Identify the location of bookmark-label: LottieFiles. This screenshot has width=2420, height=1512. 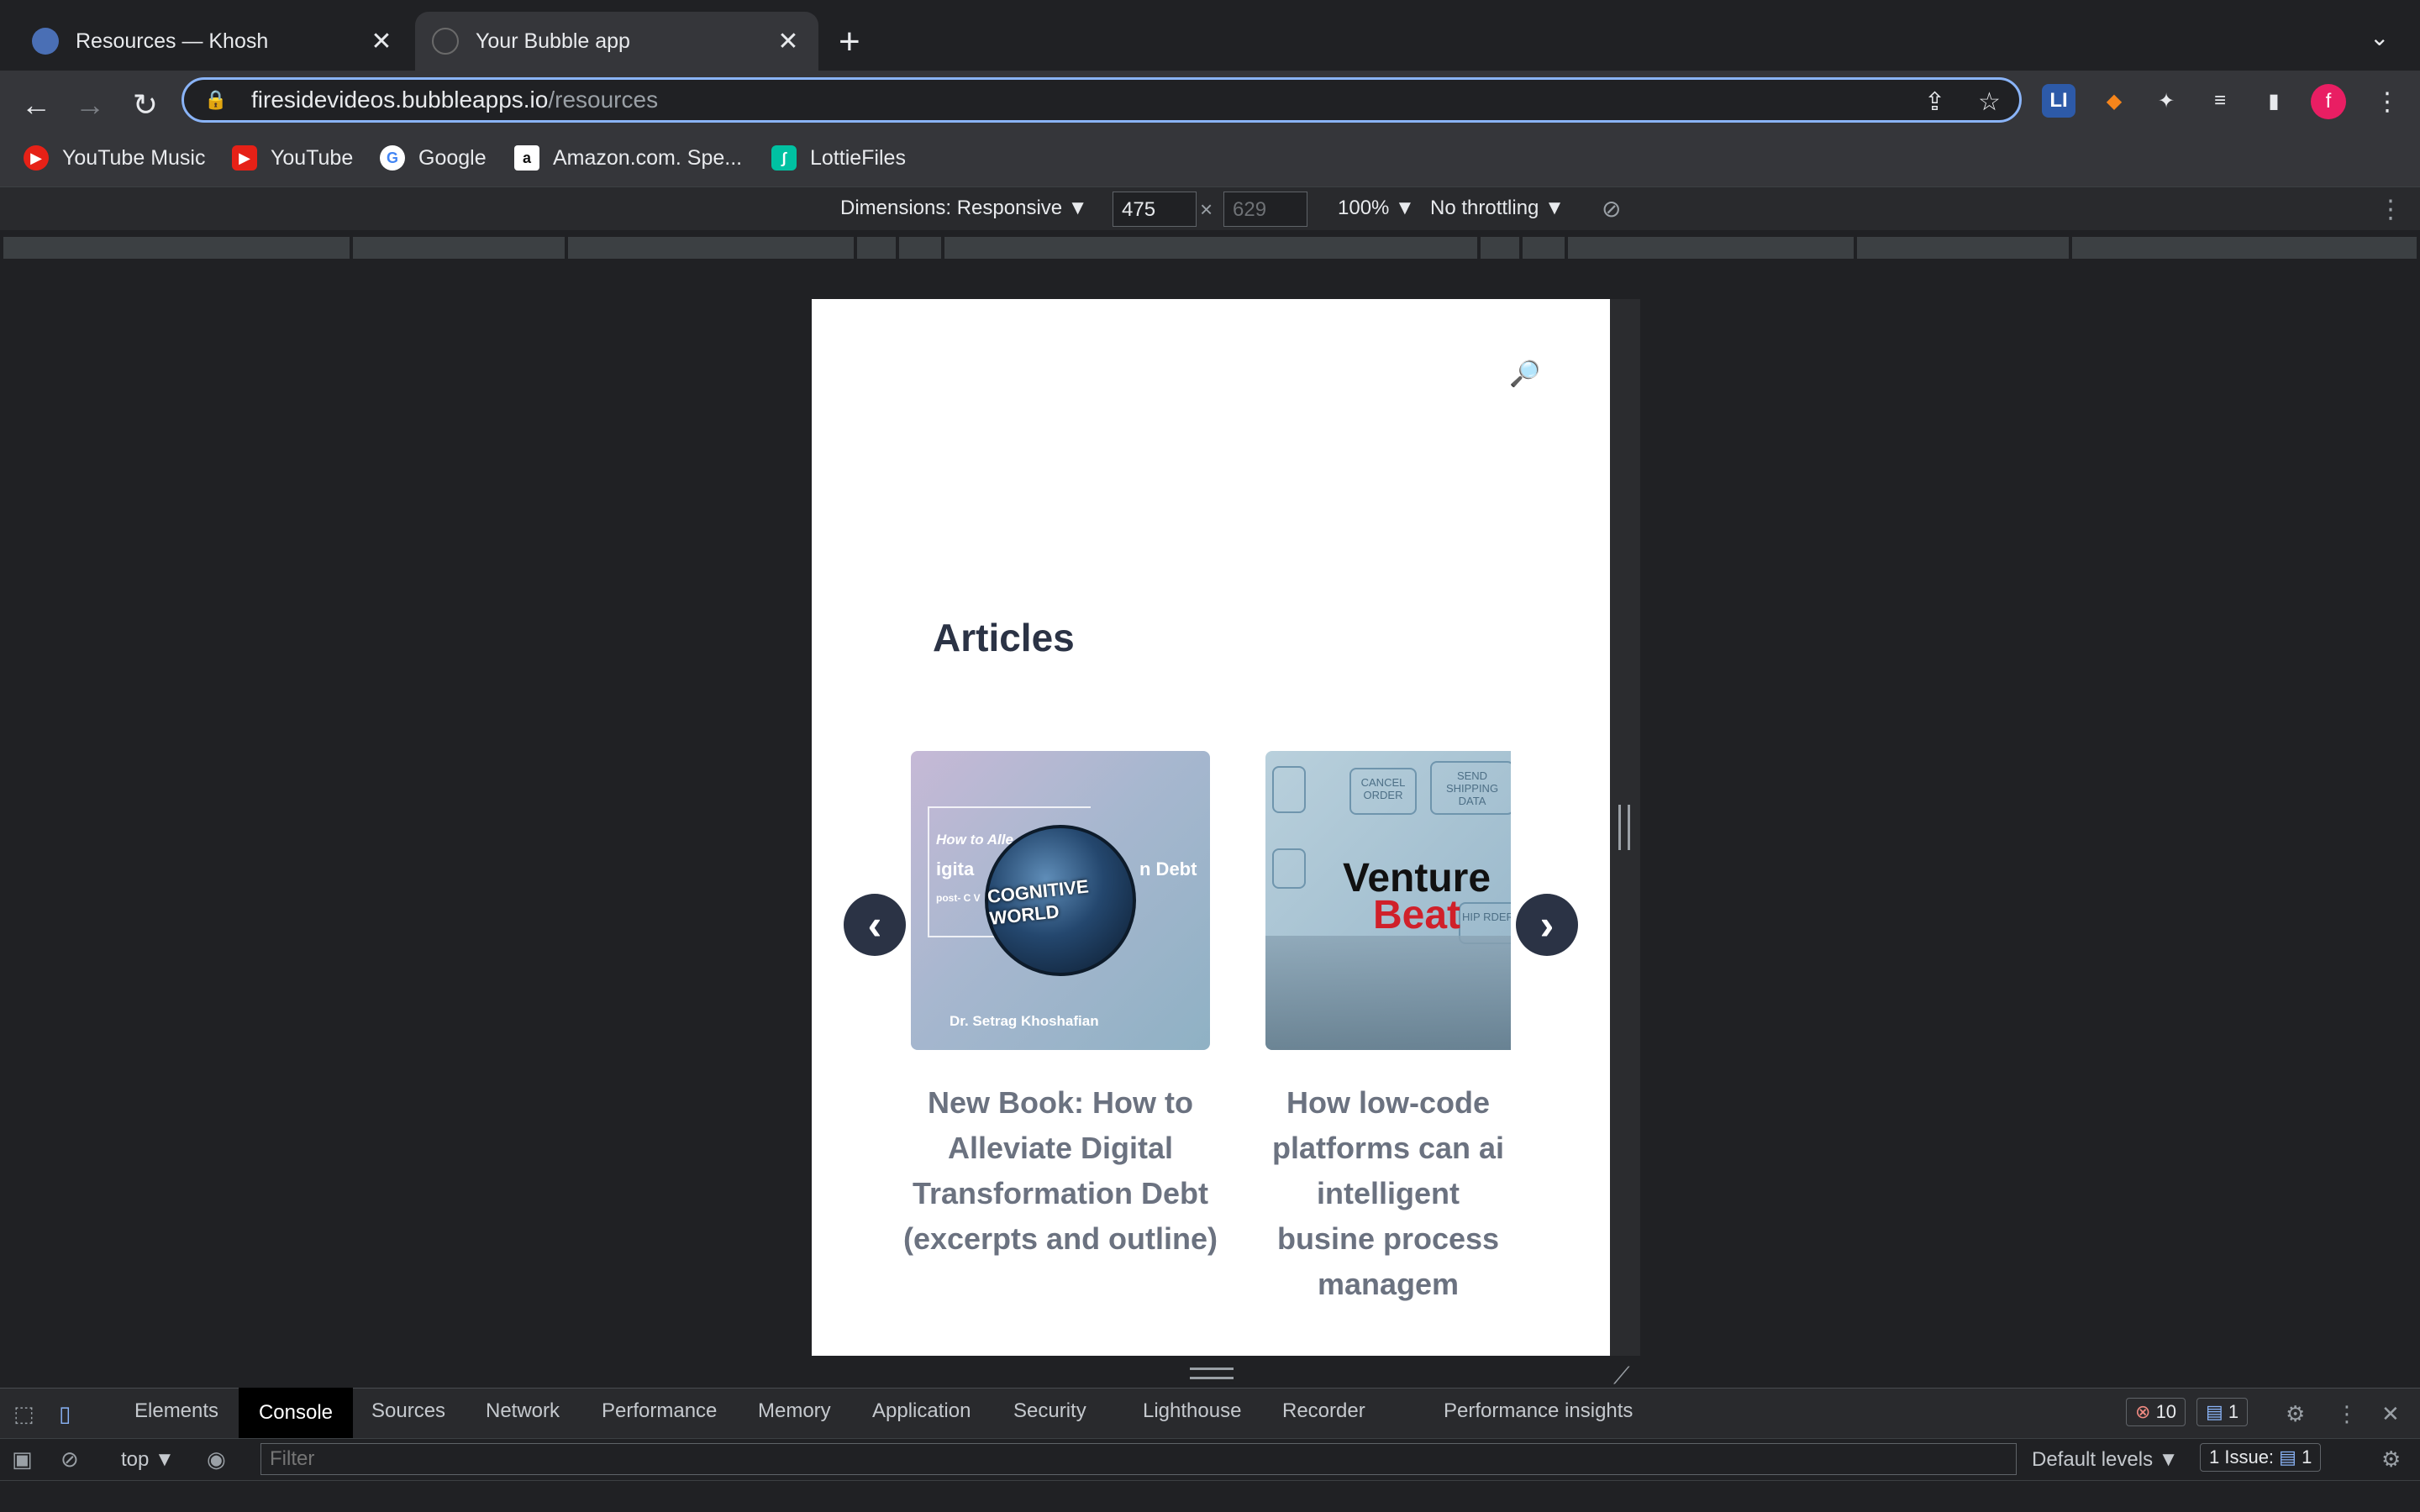
(858, 157).